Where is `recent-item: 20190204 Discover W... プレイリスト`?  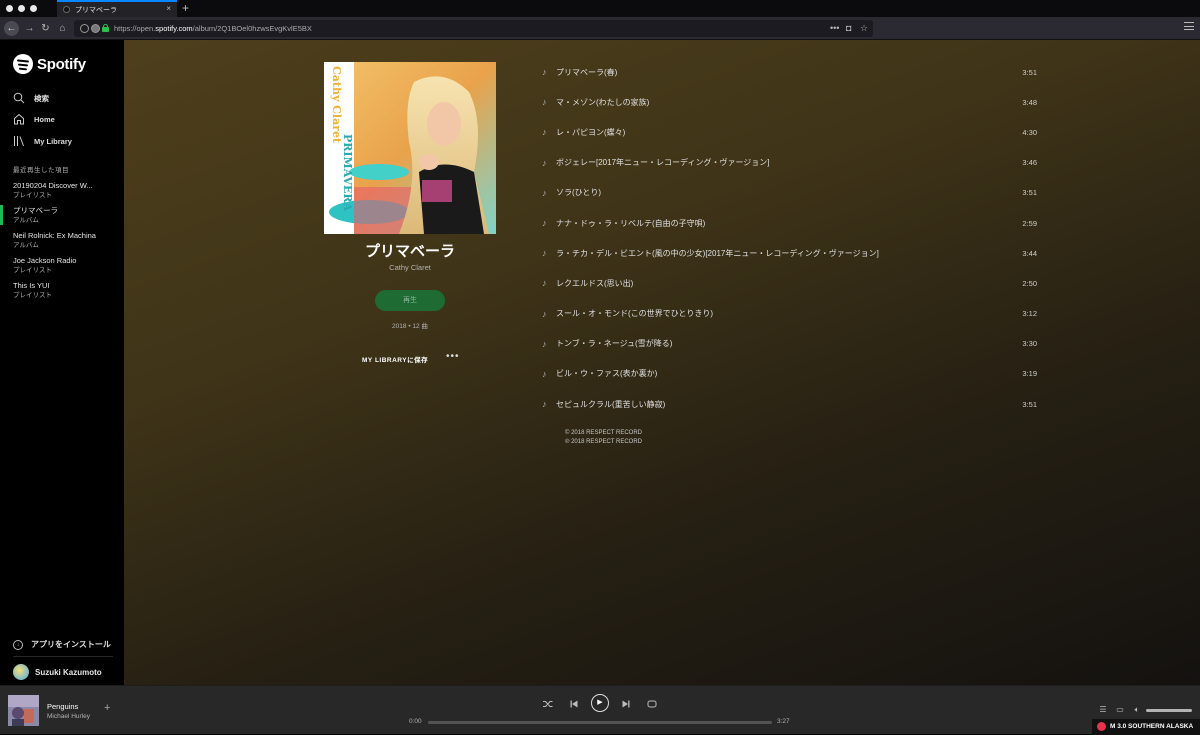 recent-item: 20190204 Discover W... プレイリスト is located at coordinates (65, 191).